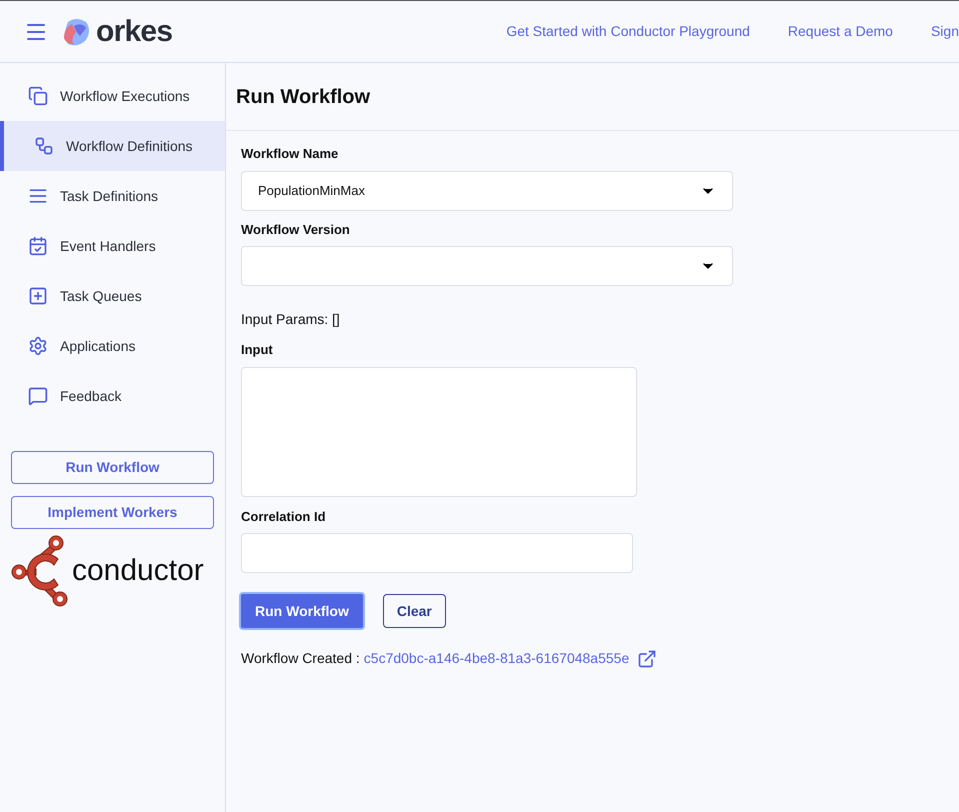 The image size is (959, 812). I want to click on workflow-name-select: PopulationMinMax, so click(487, 190).